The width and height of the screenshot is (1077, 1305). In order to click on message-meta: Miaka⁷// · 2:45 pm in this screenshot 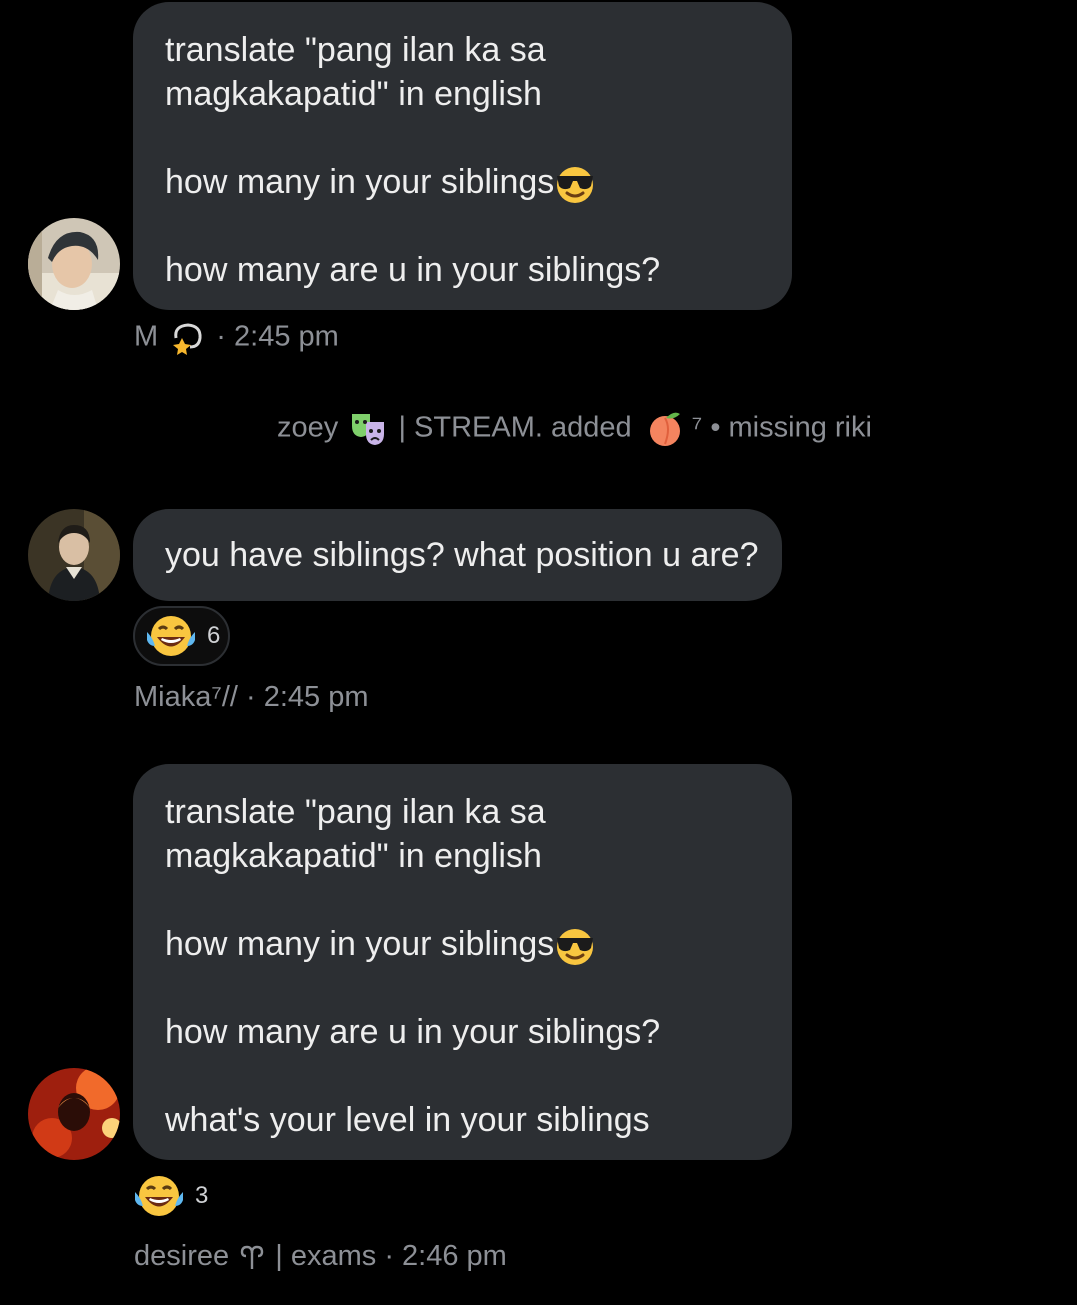, I will do `click(251, 697)`.